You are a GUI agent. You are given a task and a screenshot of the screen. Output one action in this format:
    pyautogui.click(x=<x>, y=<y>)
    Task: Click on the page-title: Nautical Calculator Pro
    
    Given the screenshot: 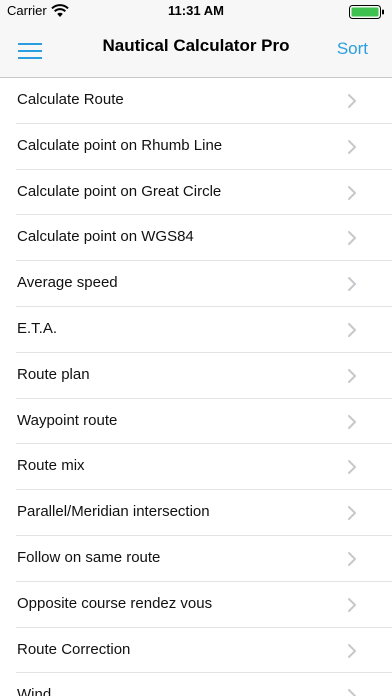 What is the action you would take?
    pyautogui.click(x=196, y=45)
    